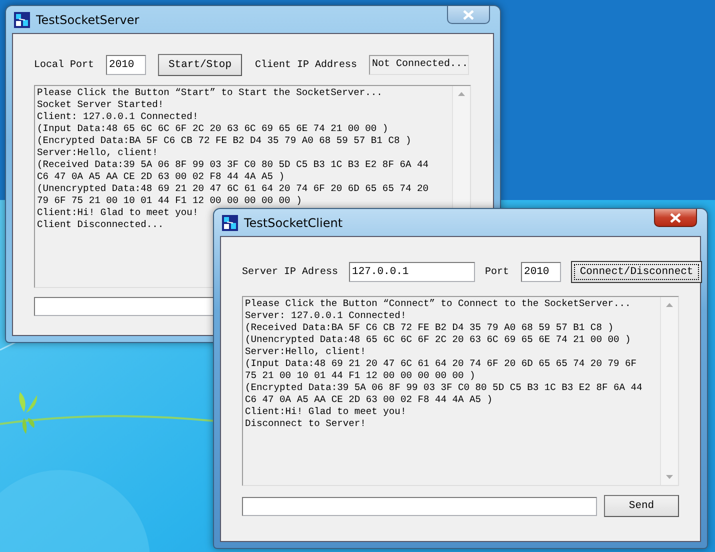 Image resolution: width=715 pixels, height=552 pixels. I want to click on log-line: 75 21 00 10 01 44 F1 12 00 00 00 00 00 ), so click(360, 376).